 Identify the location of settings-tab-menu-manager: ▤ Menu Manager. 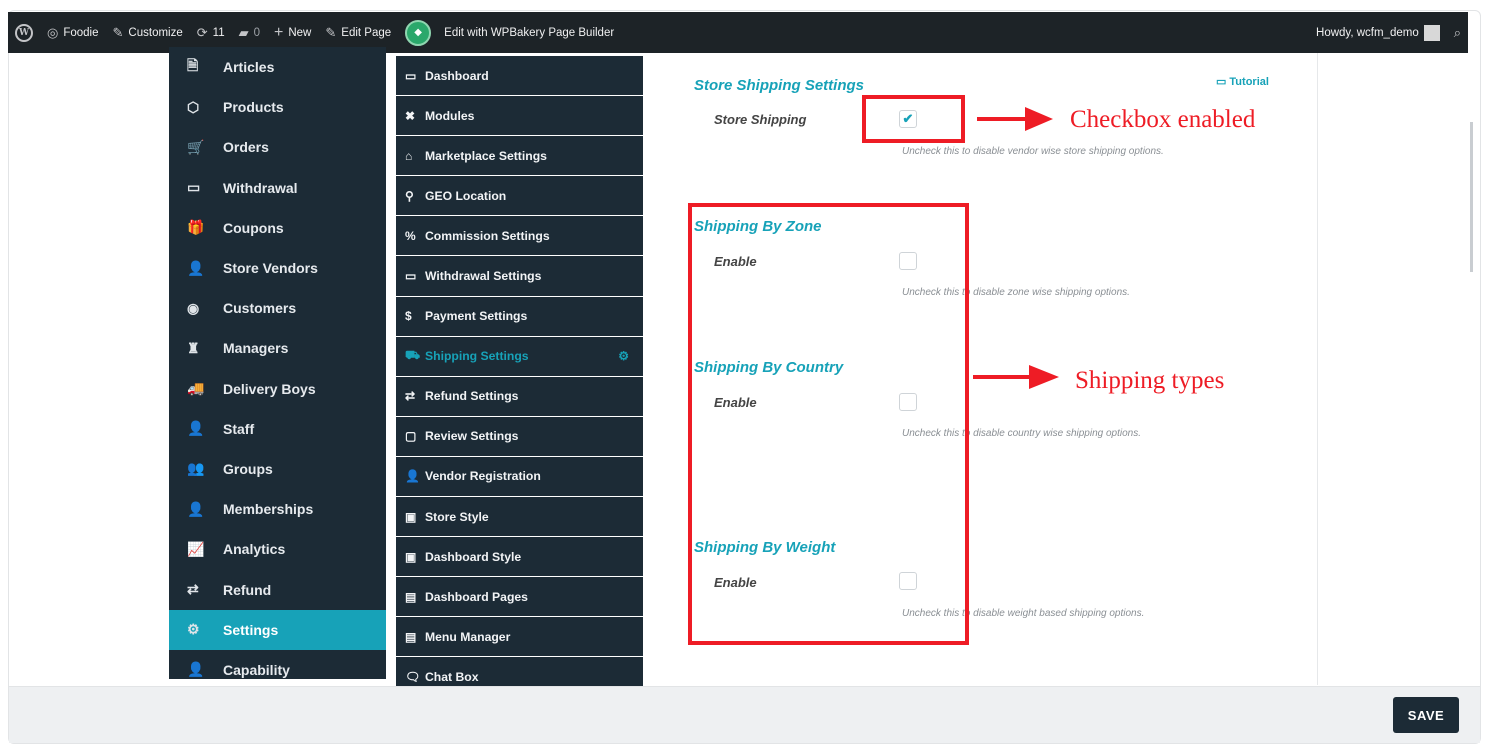
(519, 637).